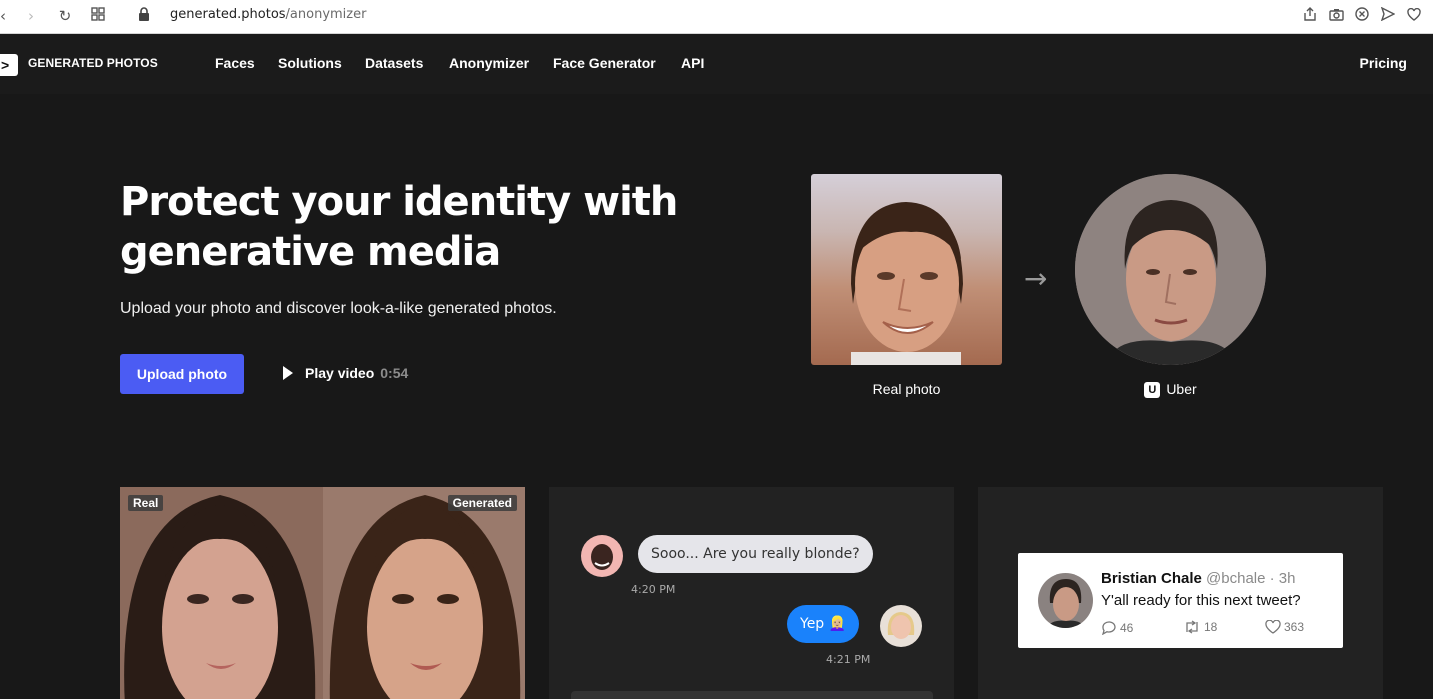 This screenshot has height=699, width=1433. I want to click on tweet-reply-count: 46, so click(1127, 628).